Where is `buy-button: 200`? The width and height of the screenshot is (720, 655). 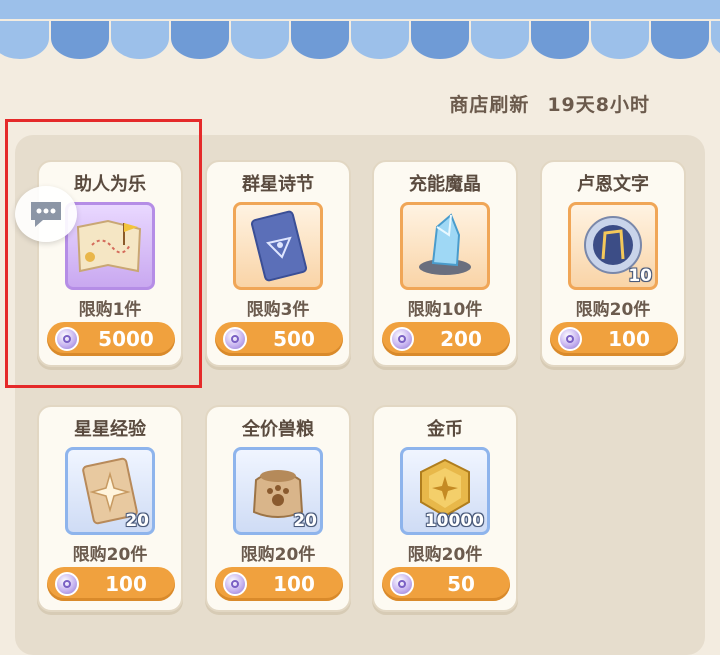 buy-button: 200 is located at coordinates (446, 339).